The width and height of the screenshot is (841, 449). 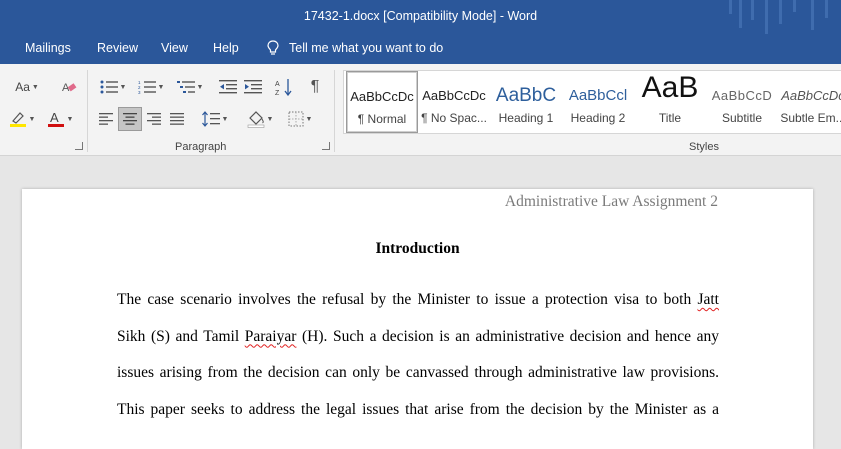 I want to click on change-case-button: Aa ▼, so click(x=27, y=87).